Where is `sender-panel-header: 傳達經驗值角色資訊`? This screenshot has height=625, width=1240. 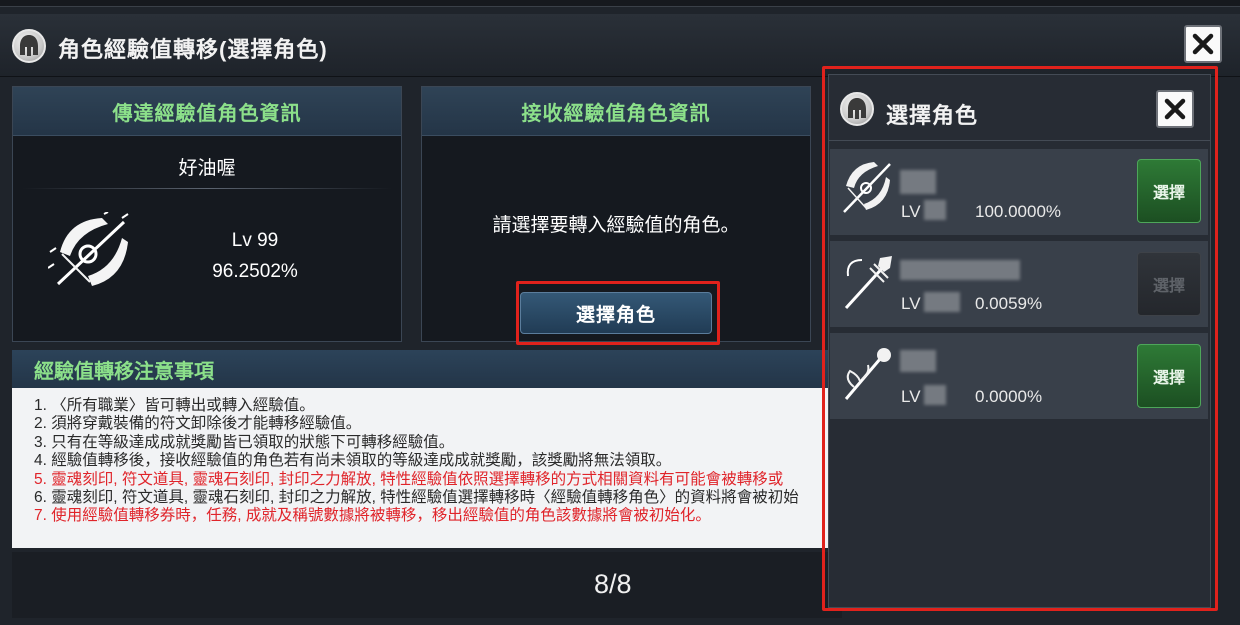 sender-panel-header: 傳達經驗值角色資訊 is located at coordinates (207, 111).